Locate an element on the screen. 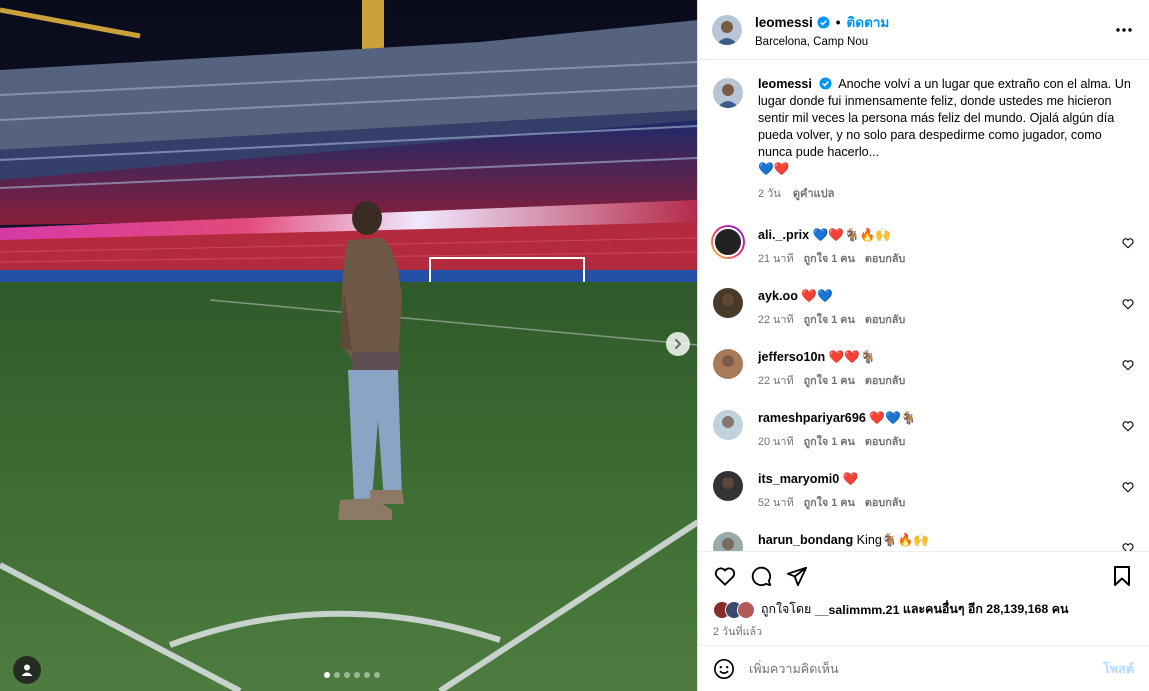 The image size is (1149, 691). comment-item: its_maryomi0 ❤️ 52 นาที ถูกใจ 1 คน ตอบกลับ is located at coordinates (923, 491).